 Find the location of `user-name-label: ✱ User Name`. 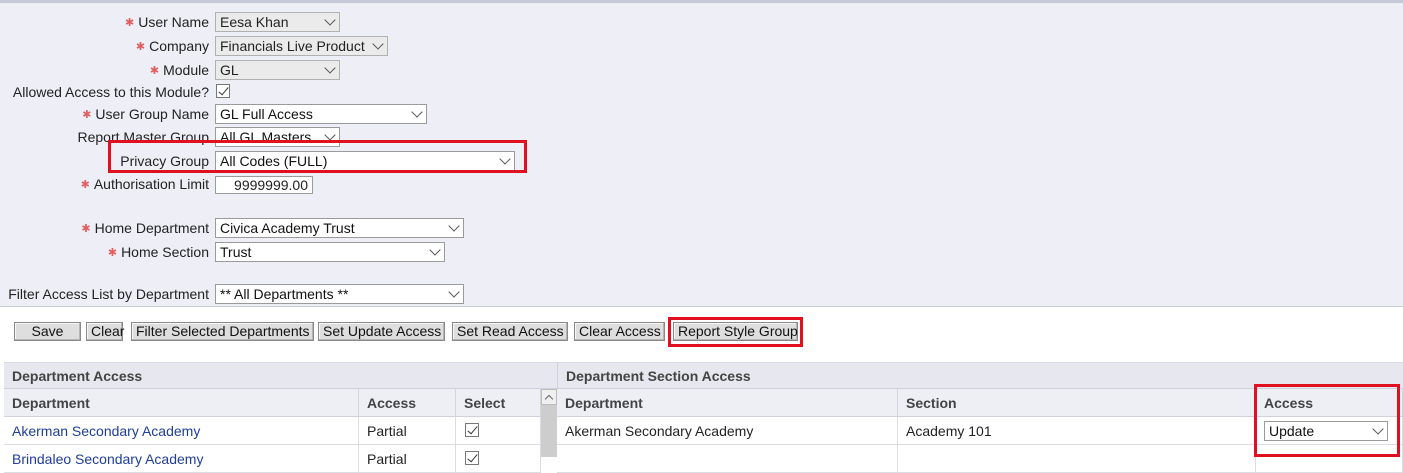

user-name-label: ✱ User Name is located at coordinates (166, 22).